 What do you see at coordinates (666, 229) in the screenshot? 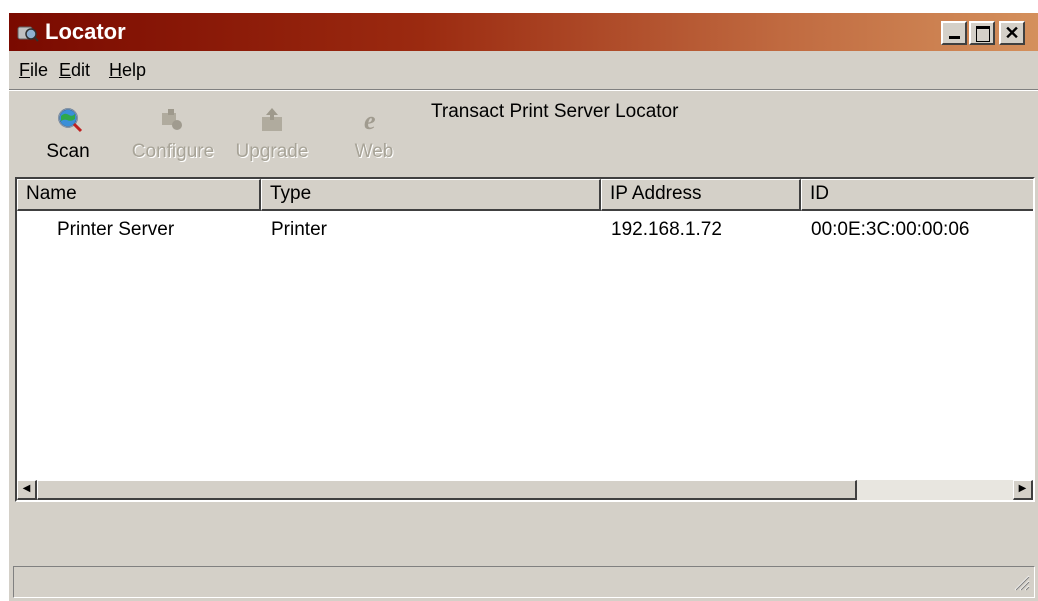
I see `cell-ip-address: 192.168.1.72` at bounding box center [666, 229].